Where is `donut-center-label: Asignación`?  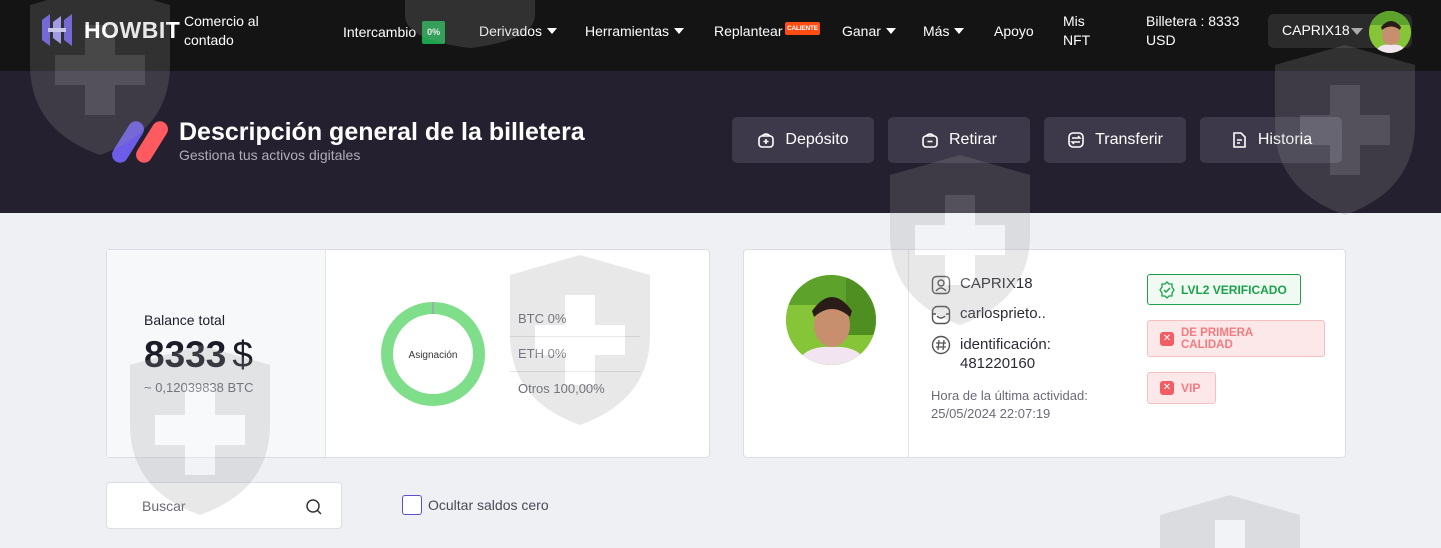 donut-center-label: Asignación is located at coordinates (433, 355).